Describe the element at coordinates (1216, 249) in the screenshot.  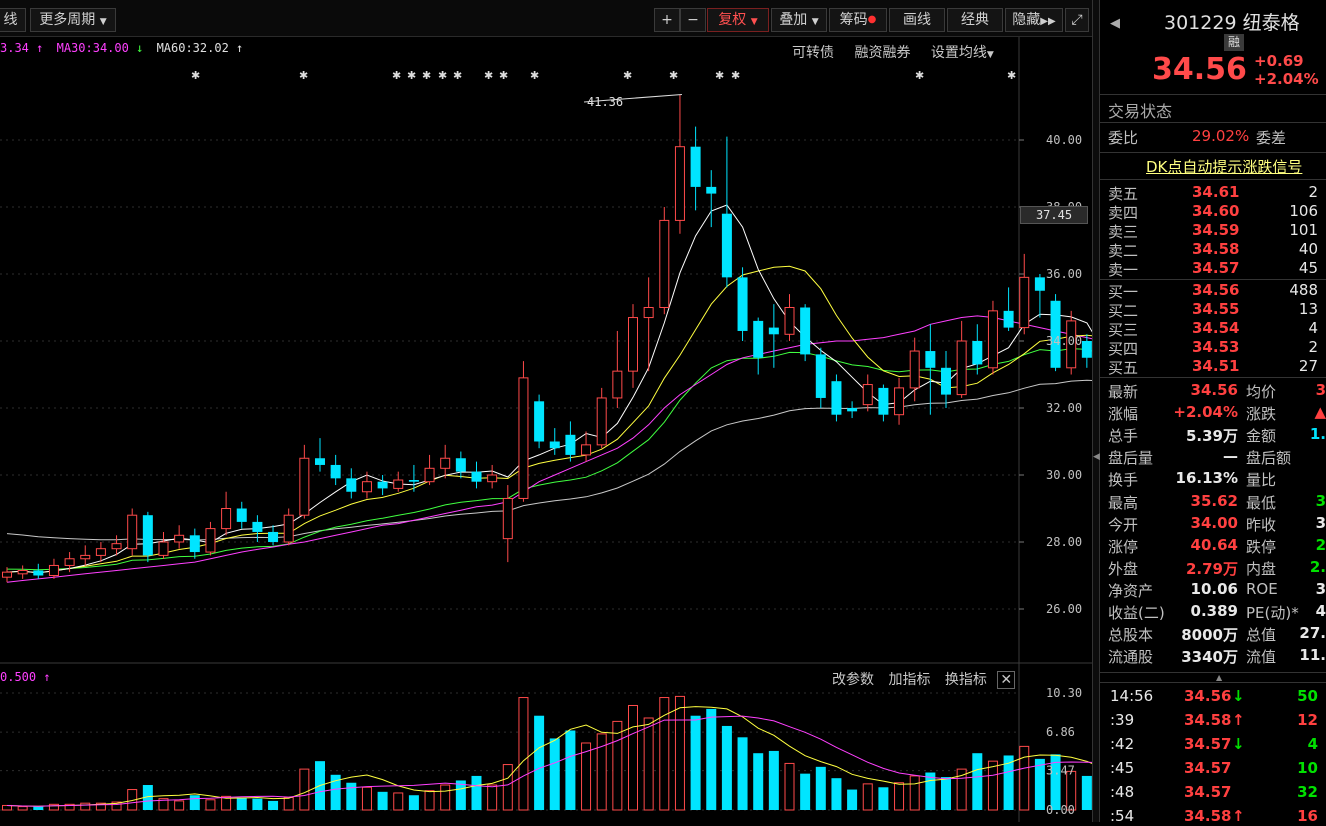
I see `ask-price: 34.58` at that location.